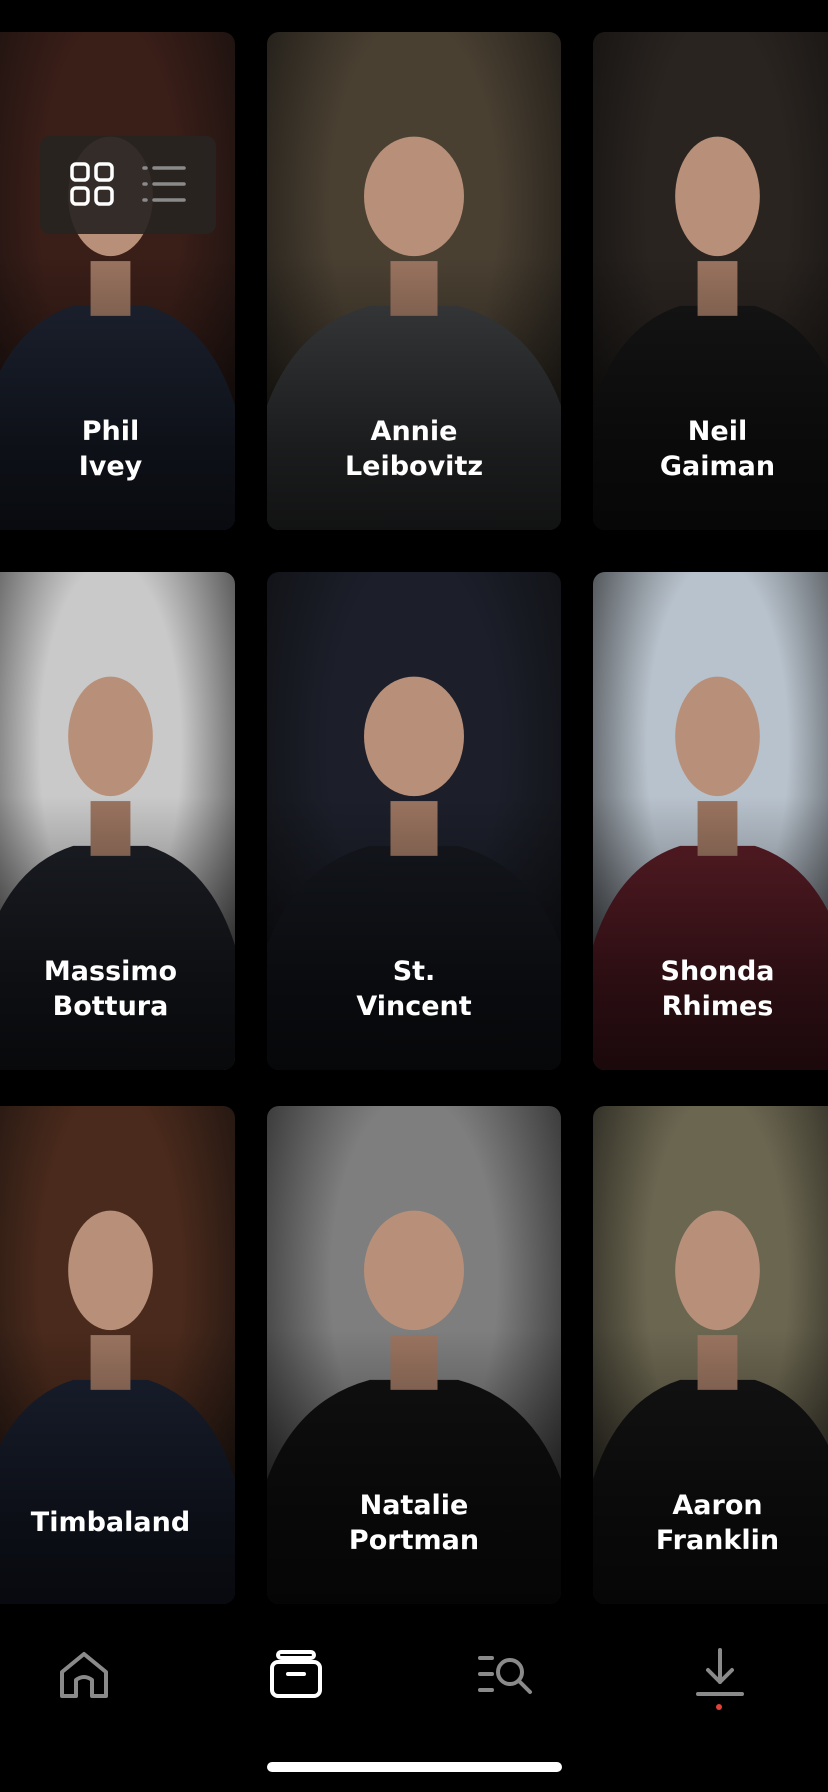 The height and width of the screenshot is (1792, 828). What do you see at coordinates (128, 185) in the screenshot?
I see `view-toggle` at bounding box center [128, 185].